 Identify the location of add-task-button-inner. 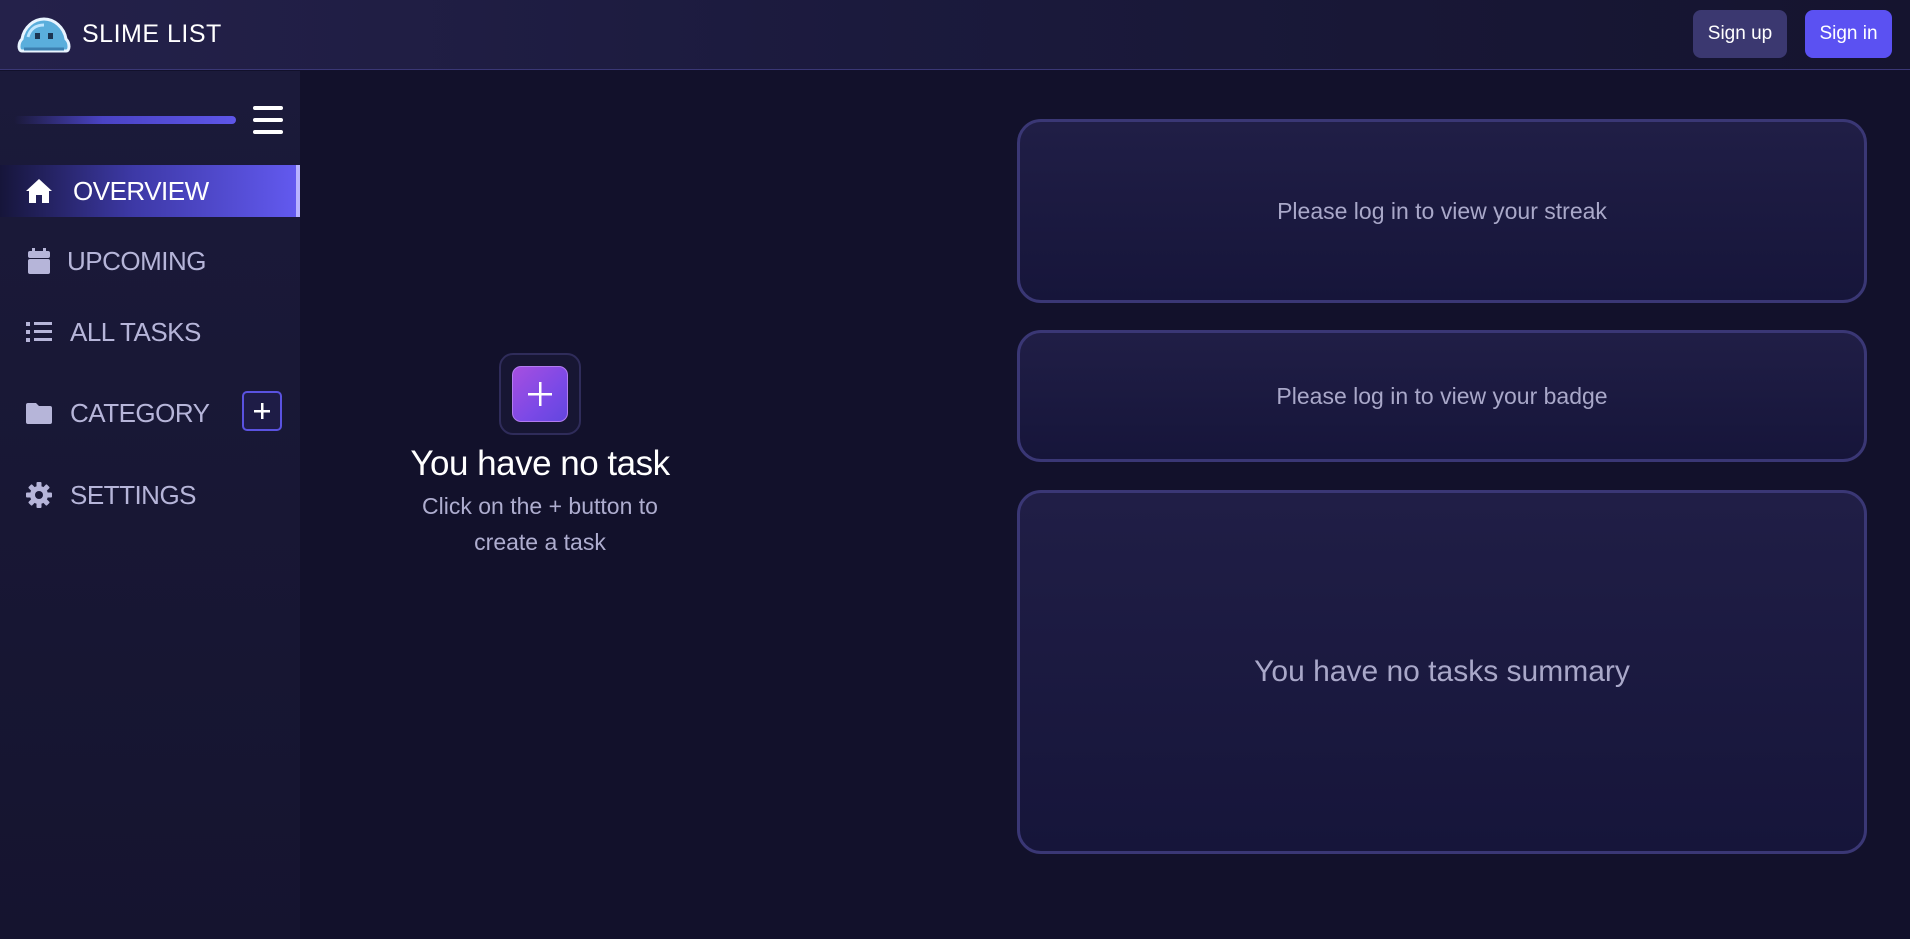
(540, 394).